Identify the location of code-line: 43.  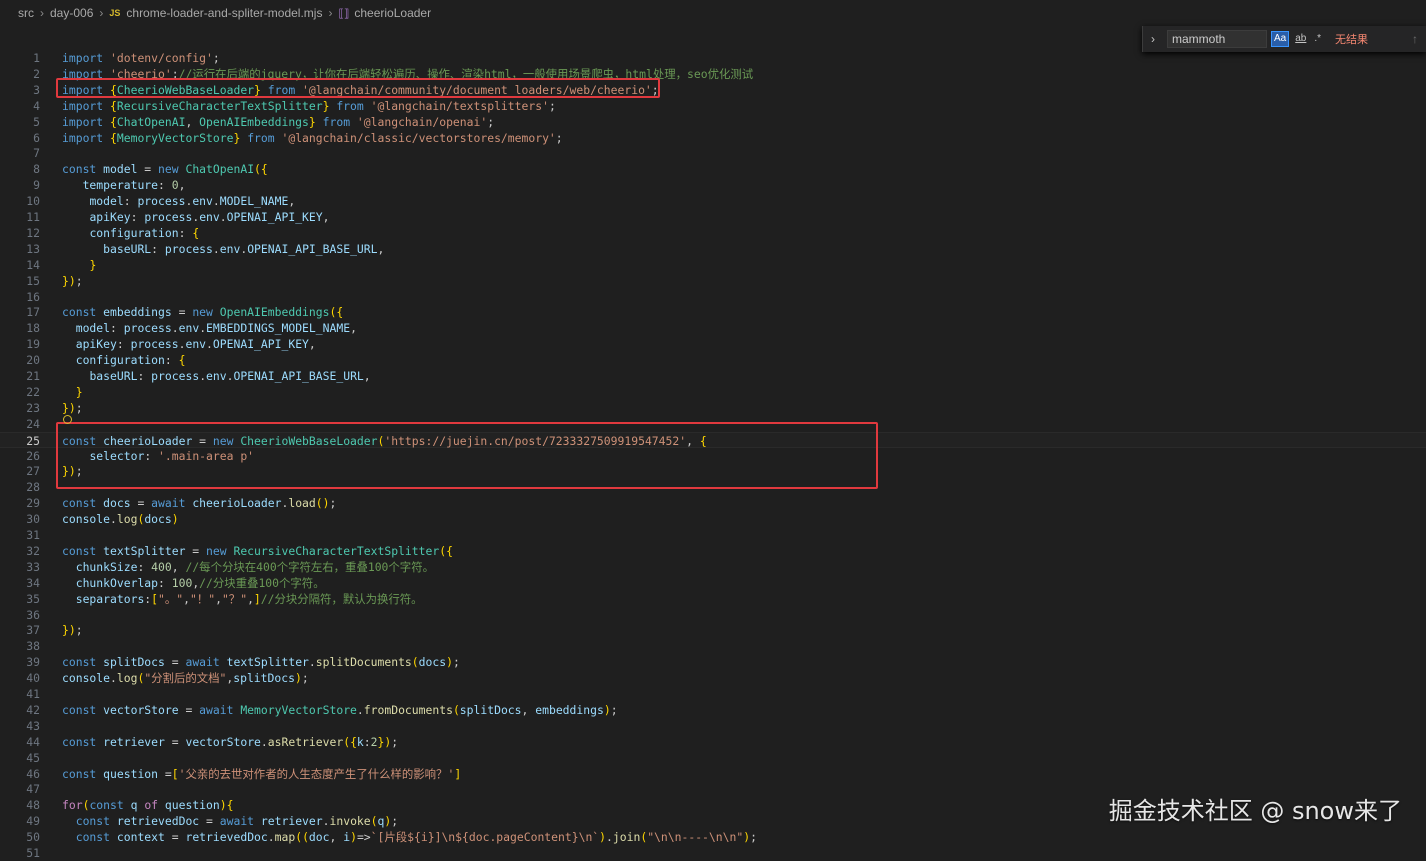
(713, 726).